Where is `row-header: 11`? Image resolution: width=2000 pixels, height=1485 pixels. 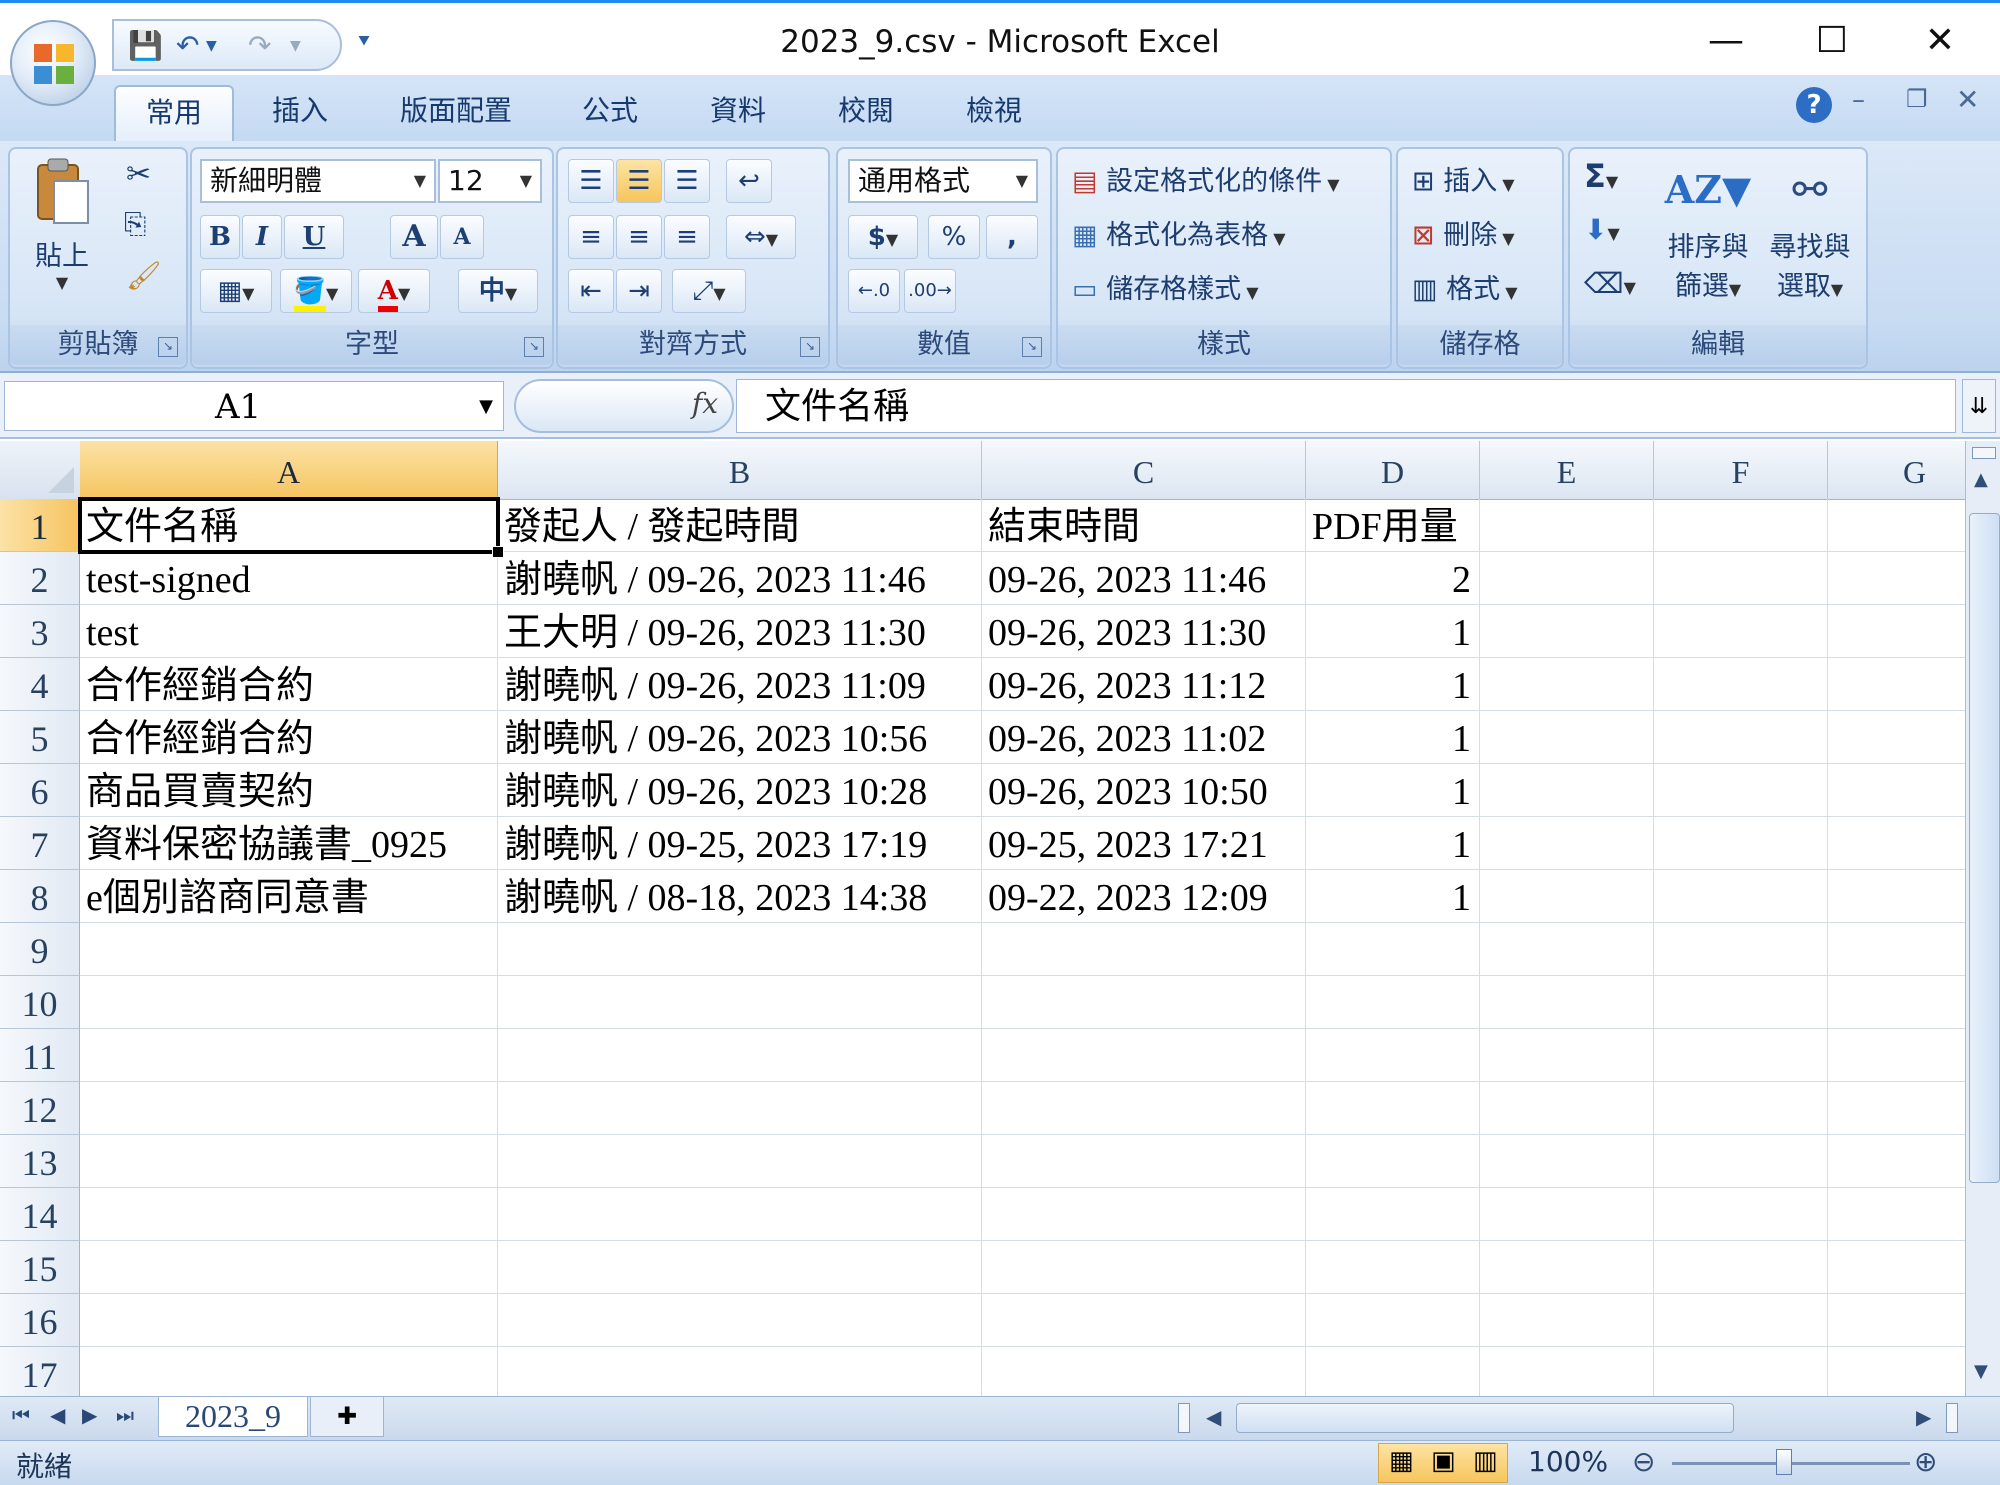 row-header: 11 is located at coordinates (40, 1055).